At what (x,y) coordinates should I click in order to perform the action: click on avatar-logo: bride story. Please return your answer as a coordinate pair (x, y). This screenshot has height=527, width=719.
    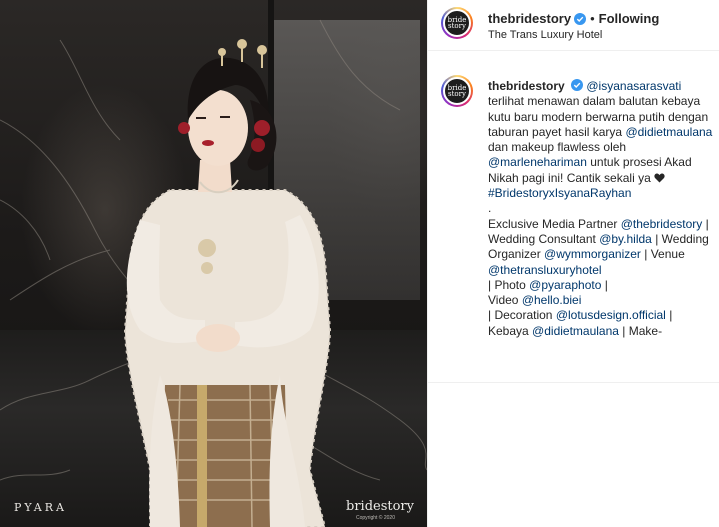
    Looking at the image, I should click on (457, 23).